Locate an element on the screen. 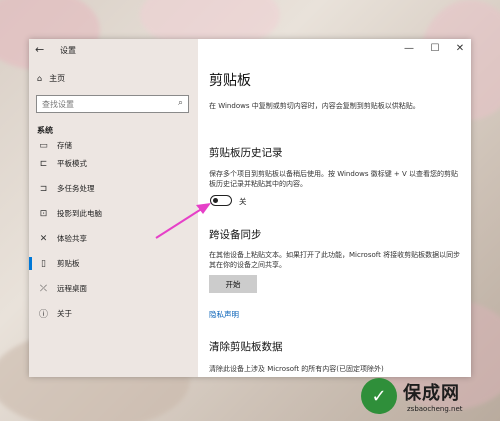 This screenshot has width=500, height=421. search-input: 查找设置 is located at coordinates (58, 104).